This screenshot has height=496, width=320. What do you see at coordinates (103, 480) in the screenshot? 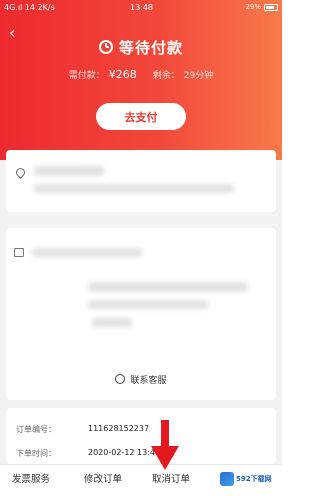
I see `modify-order-button: 修改订单` at bounding box center [103, 480].